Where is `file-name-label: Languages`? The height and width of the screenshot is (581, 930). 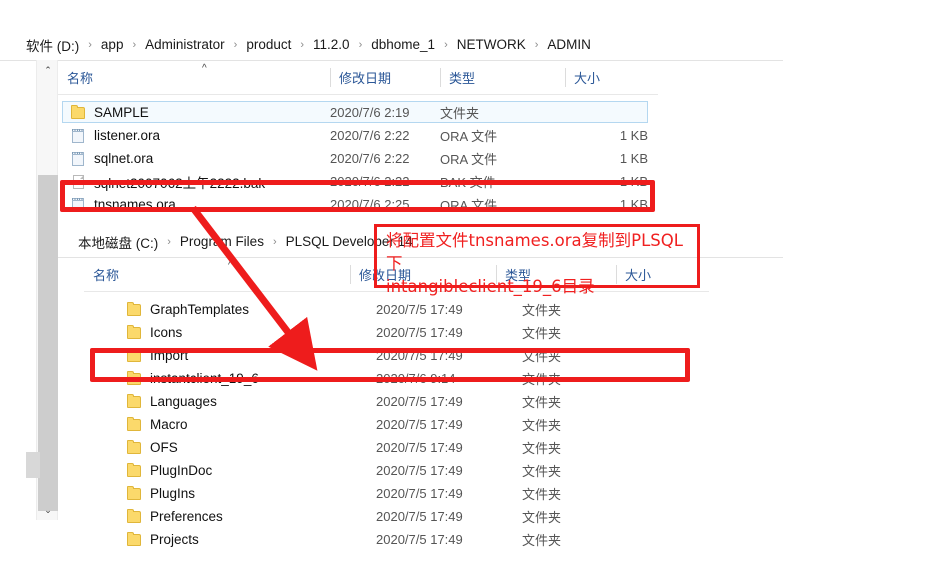 file-name-label: Languages is located at coordinates (183, 401).